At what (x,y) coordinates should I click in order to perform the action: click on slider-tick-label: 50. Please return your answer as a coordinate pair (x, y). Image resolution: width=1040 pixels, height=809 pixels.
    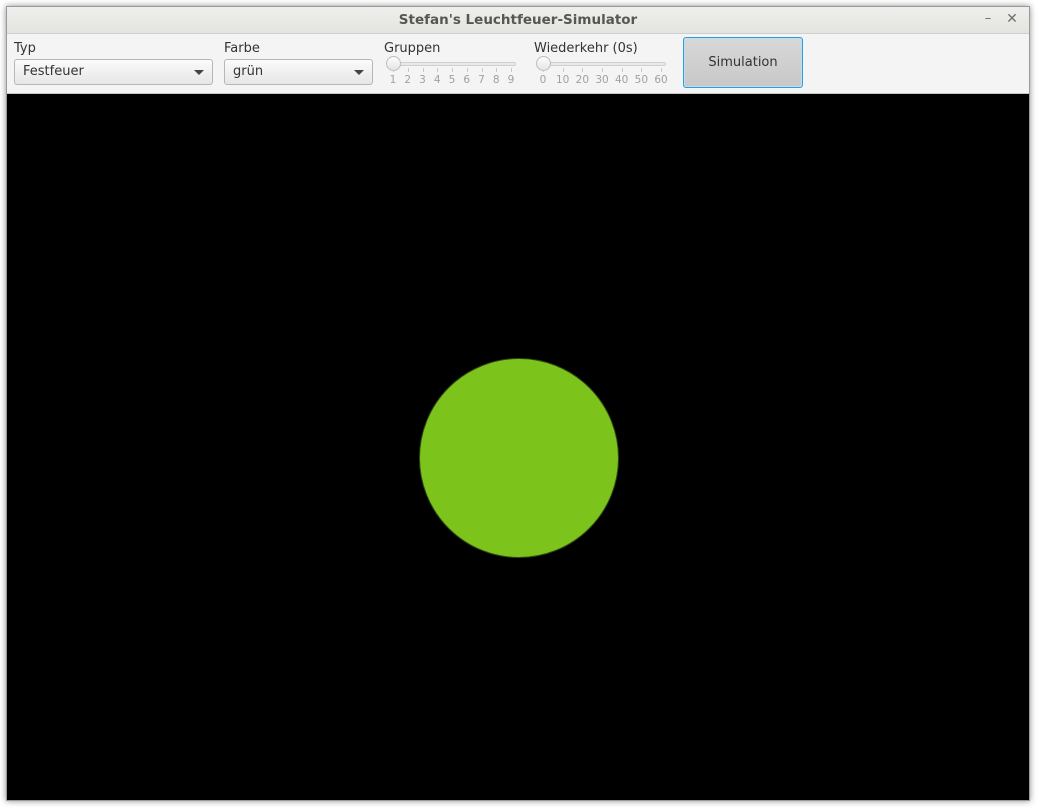
    Looking at the image, I should click on (641, 80).